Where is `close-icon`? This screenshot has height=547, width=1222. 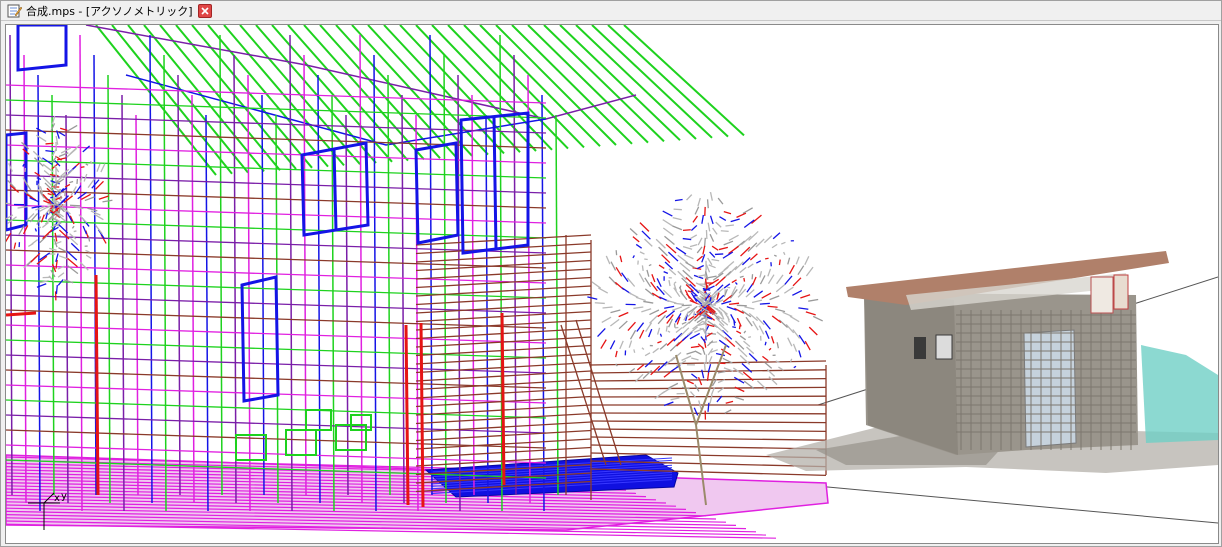
close-icon is located at coordinates (205, 10).